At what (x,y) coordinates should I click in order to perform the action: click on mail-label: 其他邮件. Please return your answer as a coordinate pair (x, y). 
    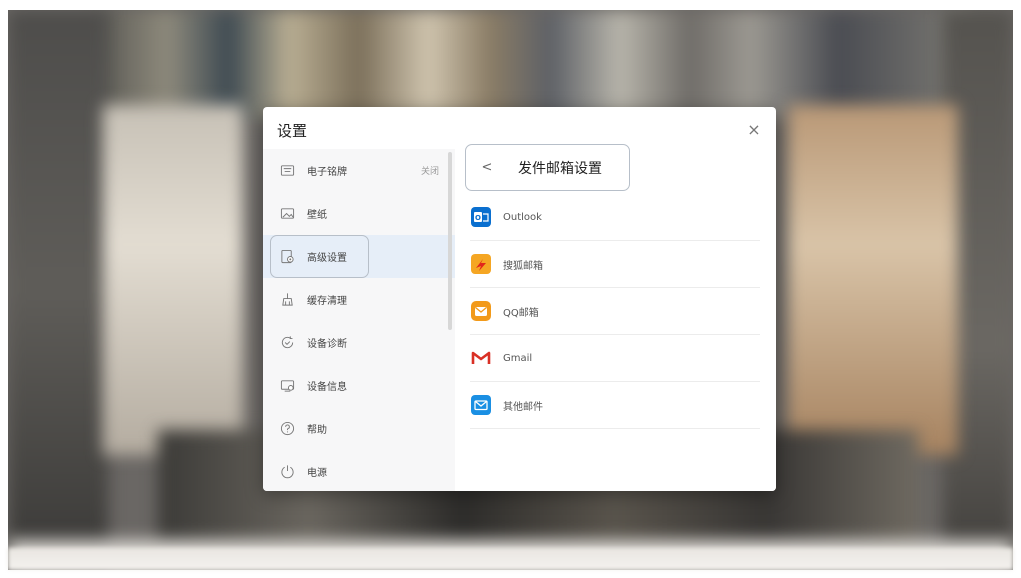
    Looking at the image, I should click on (523, 407).